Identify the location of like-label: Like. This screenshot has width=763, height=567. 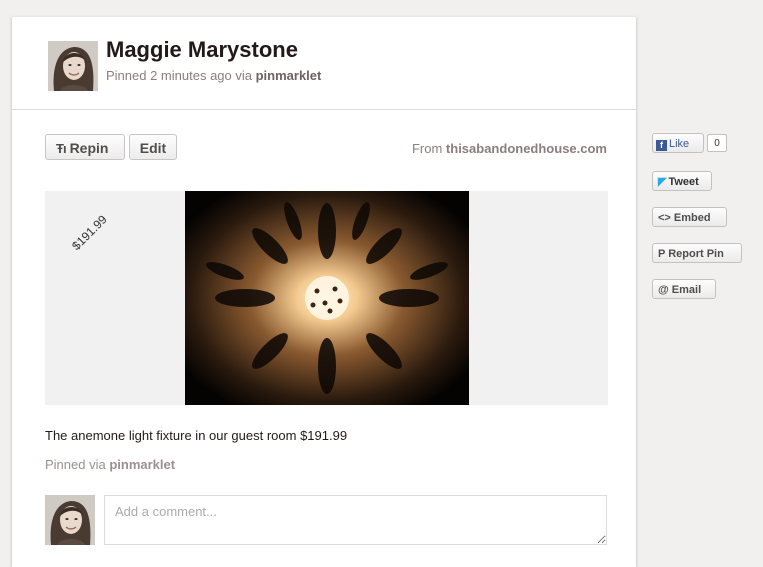
(679, 144).